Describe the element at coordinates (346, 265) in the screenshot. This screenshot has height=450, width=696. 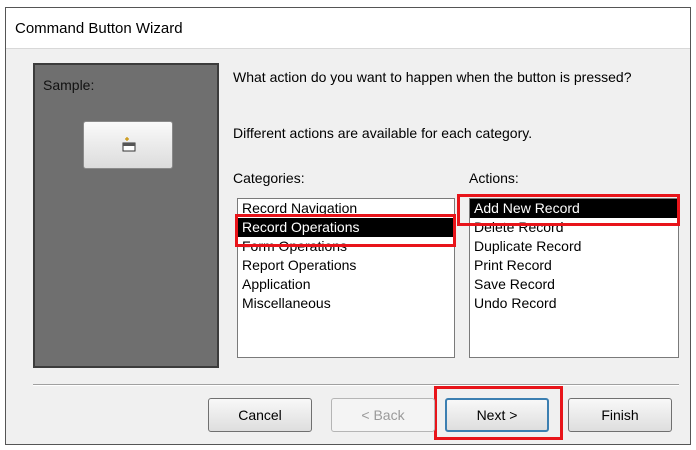
I see `category-item: Report Operations` at that location.